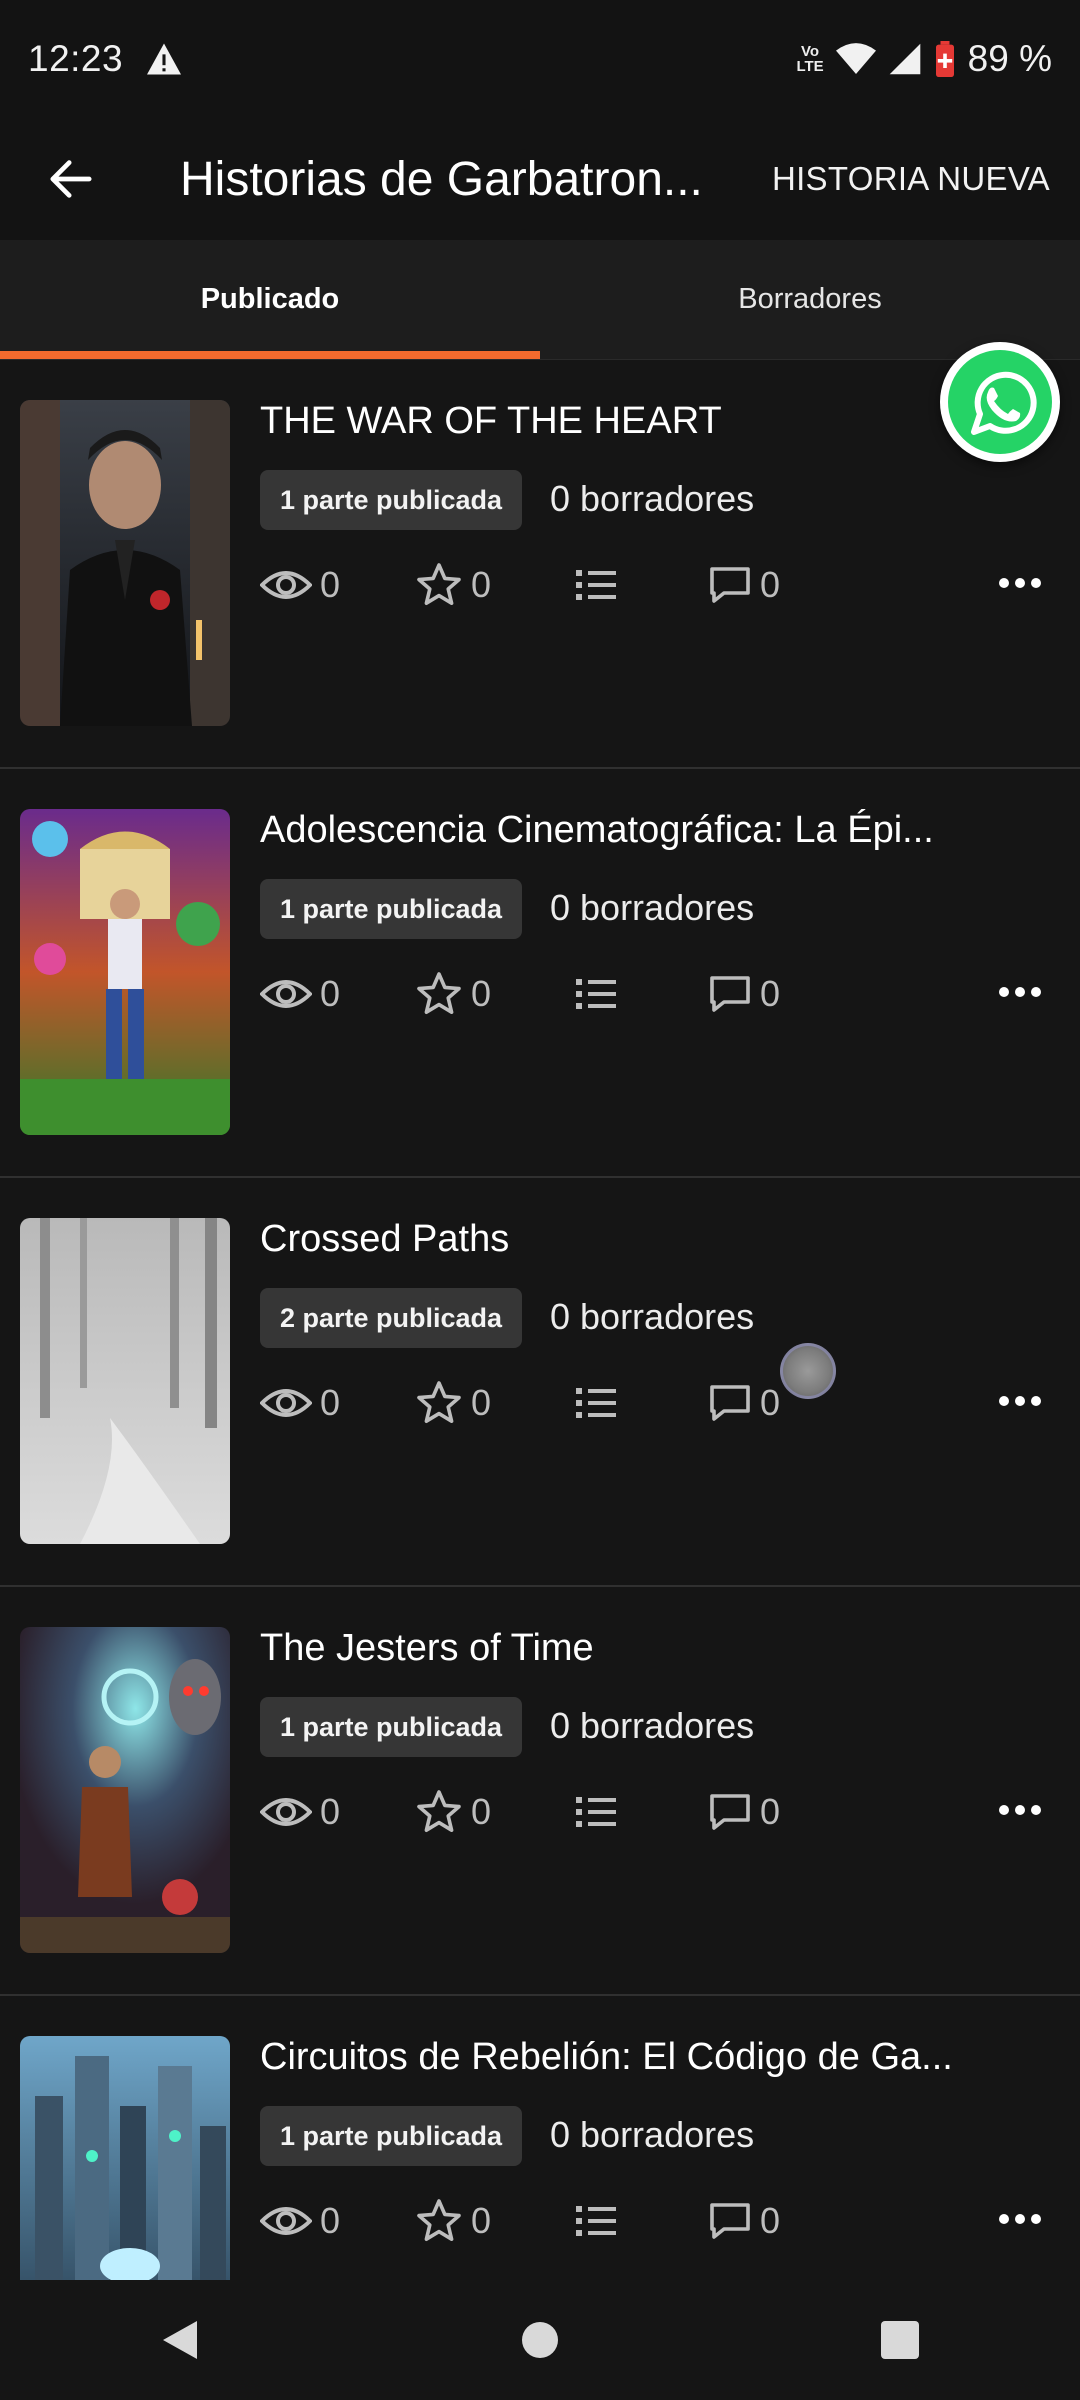 The image size is (1080, 2400). Describe the element at coordinates (620, 421) in the screenshot. I see `story-title: THE WAR OF THE HEART` at that location.